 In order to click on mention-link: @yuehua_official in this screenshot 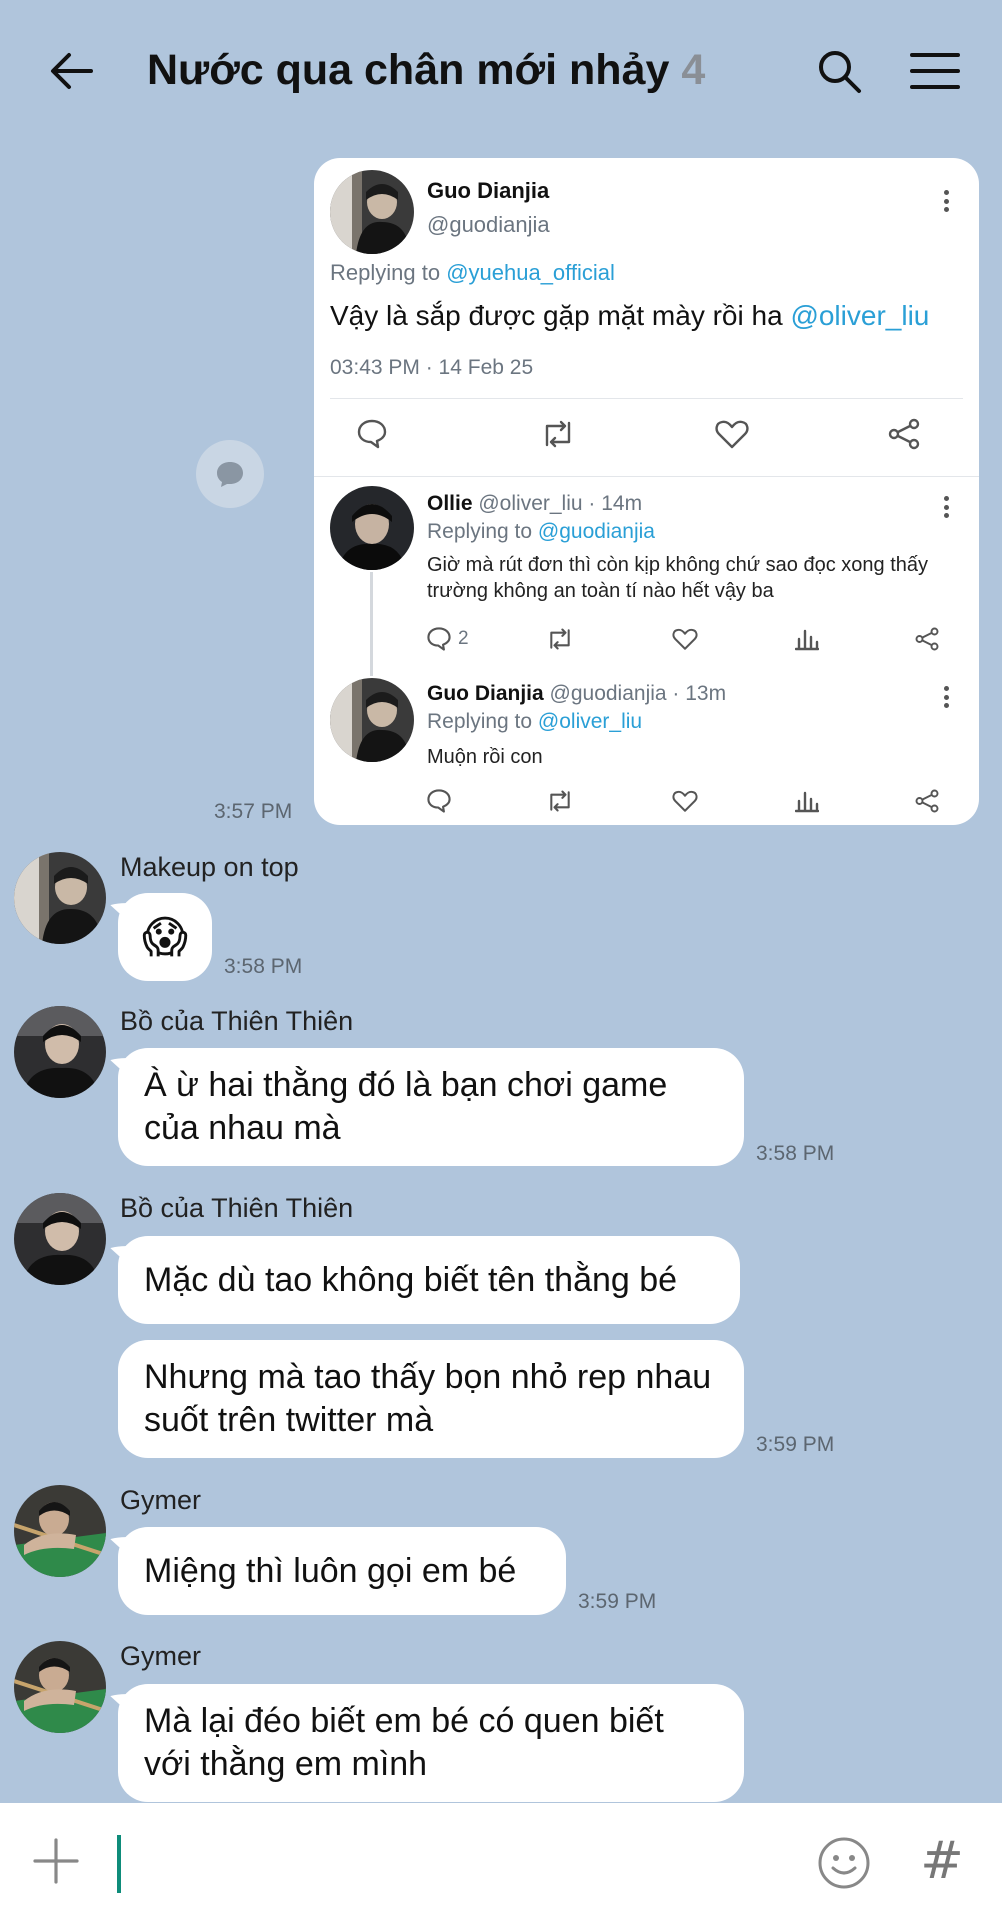, I will do `click(530, 272)`.